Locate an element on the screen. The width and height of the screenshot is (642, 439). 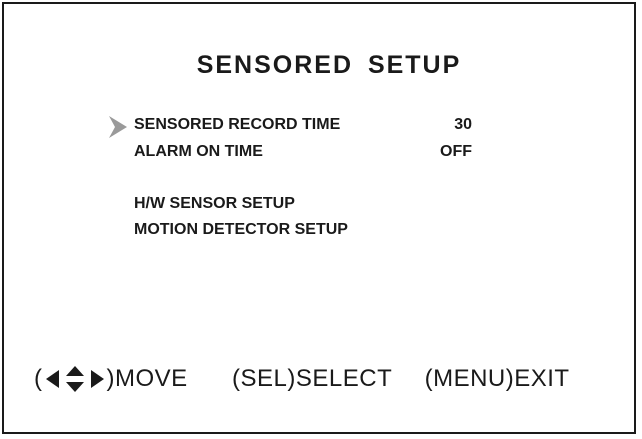
footer-hints: ( )MOVE (SEL)SELECT (MENU)EXIT is located at coordinates (302, 379).